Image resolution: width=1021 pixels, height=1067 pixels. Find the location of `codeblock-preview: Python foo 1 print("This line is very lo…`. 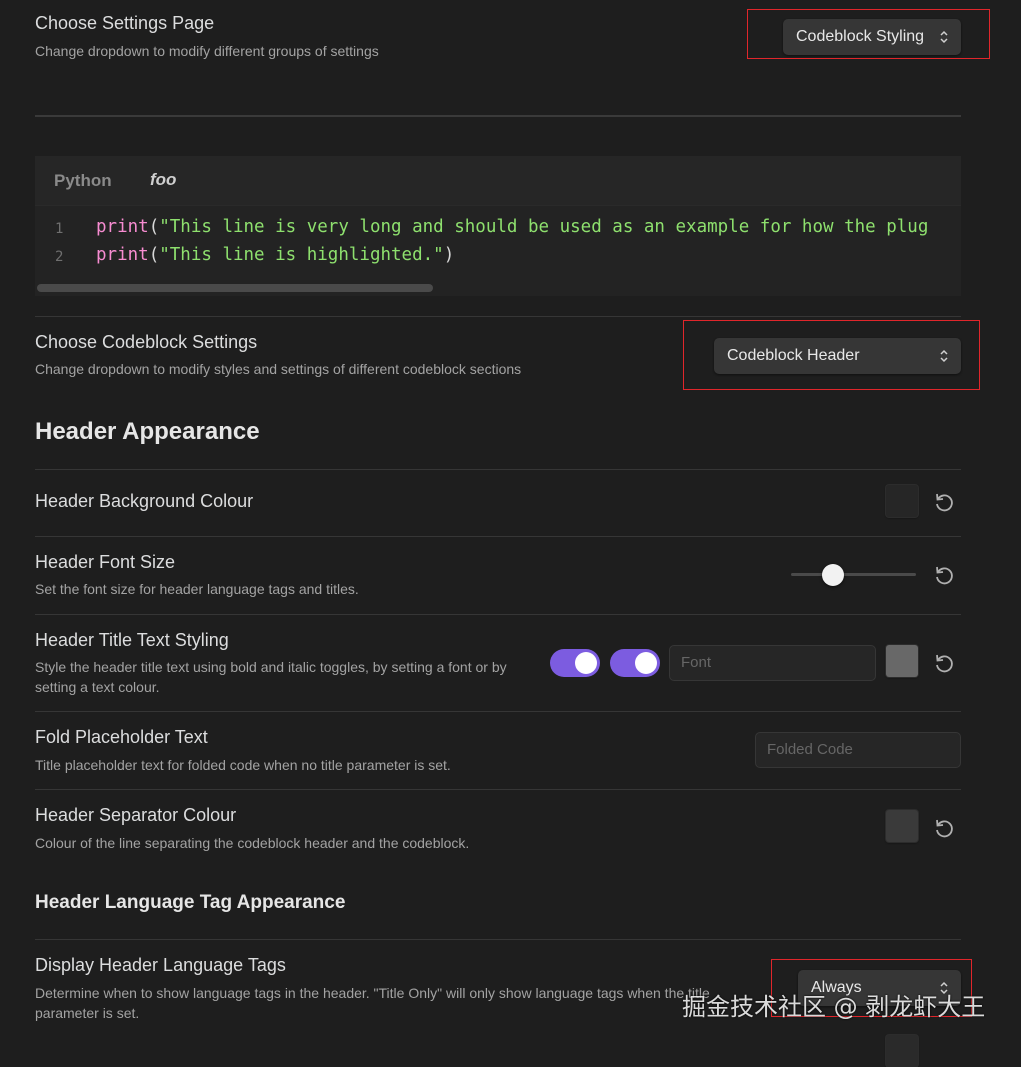

codeblock-preview: Python foo 1 print("This line is very lo… is located at coordinates (498, 226).